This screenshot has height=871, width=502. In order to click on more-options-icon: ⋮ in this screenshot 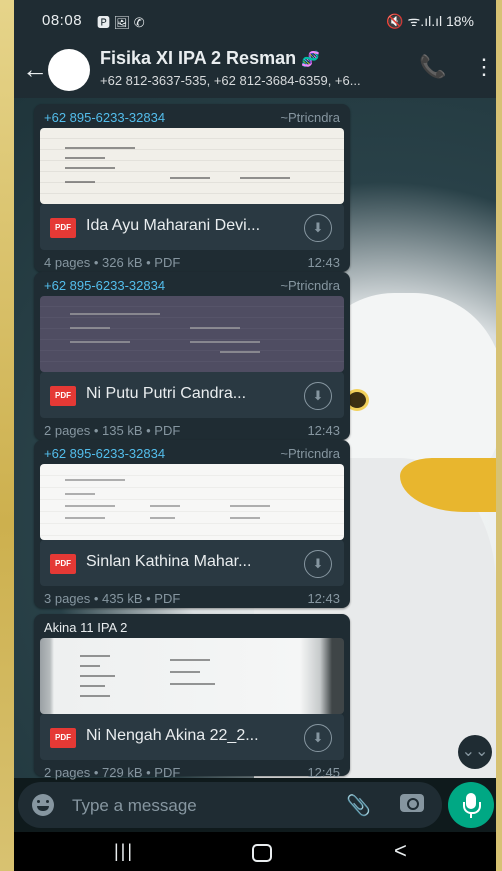, I will do `click(484, 67)`.